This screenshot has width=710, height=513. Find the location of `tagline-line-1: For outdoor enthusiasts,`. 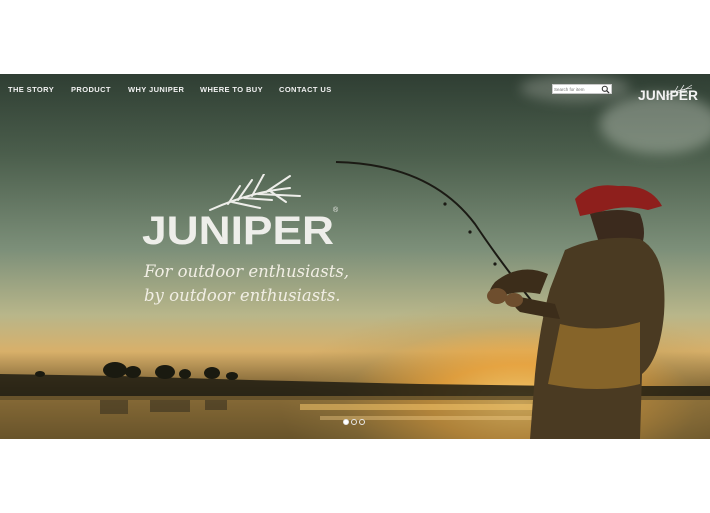

tagline-line-1: For outdoor enthusiasts, is located at coordinates (247, 271).